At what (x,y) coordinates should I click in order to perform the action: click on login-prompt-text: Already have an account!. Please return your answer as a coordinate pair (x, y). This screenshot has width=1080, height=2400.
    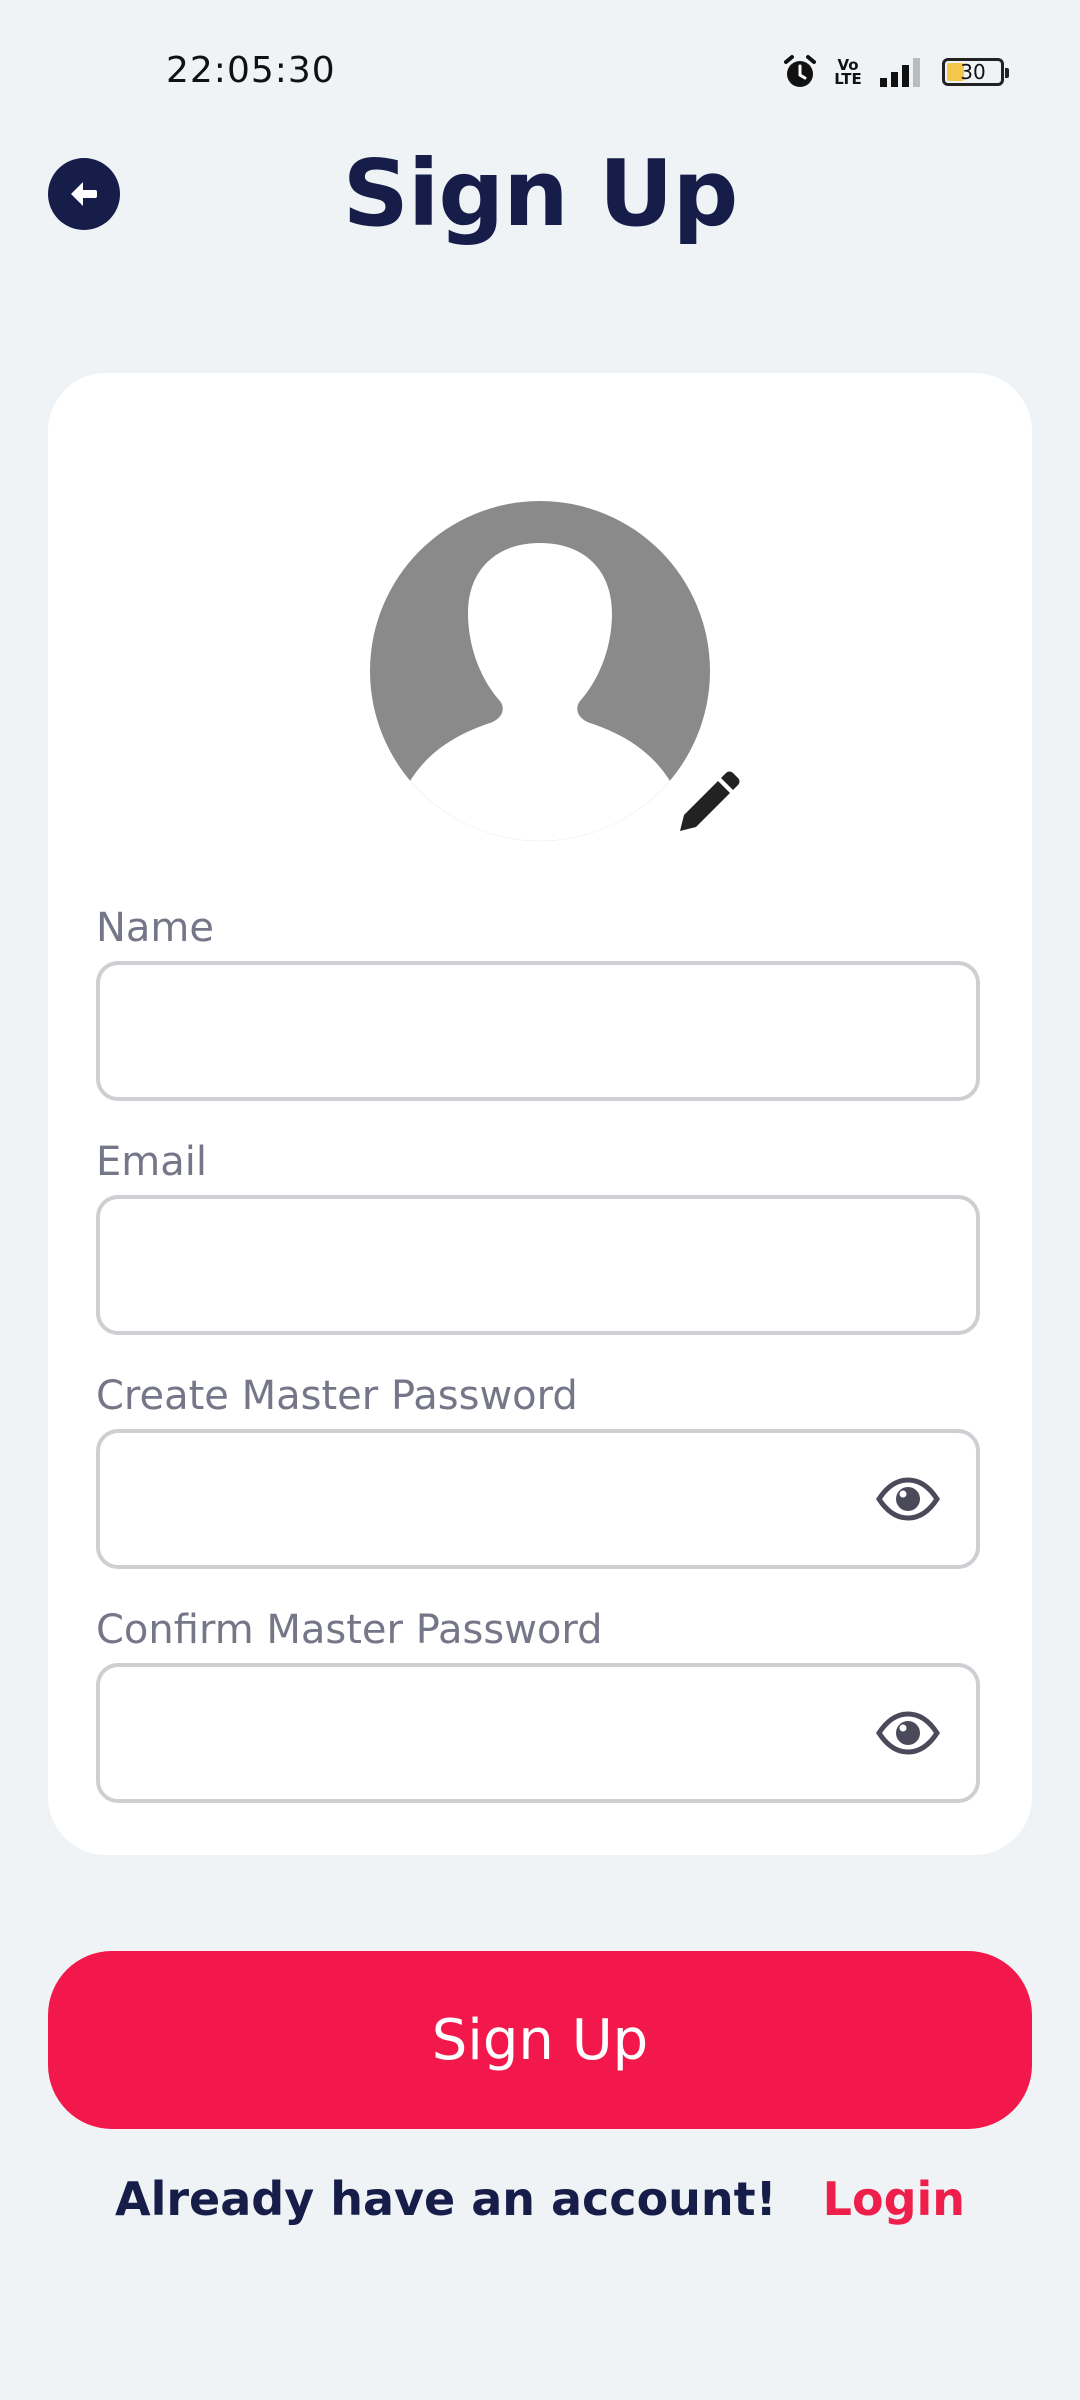
    Looking at the image, I should click on (445, 2199).